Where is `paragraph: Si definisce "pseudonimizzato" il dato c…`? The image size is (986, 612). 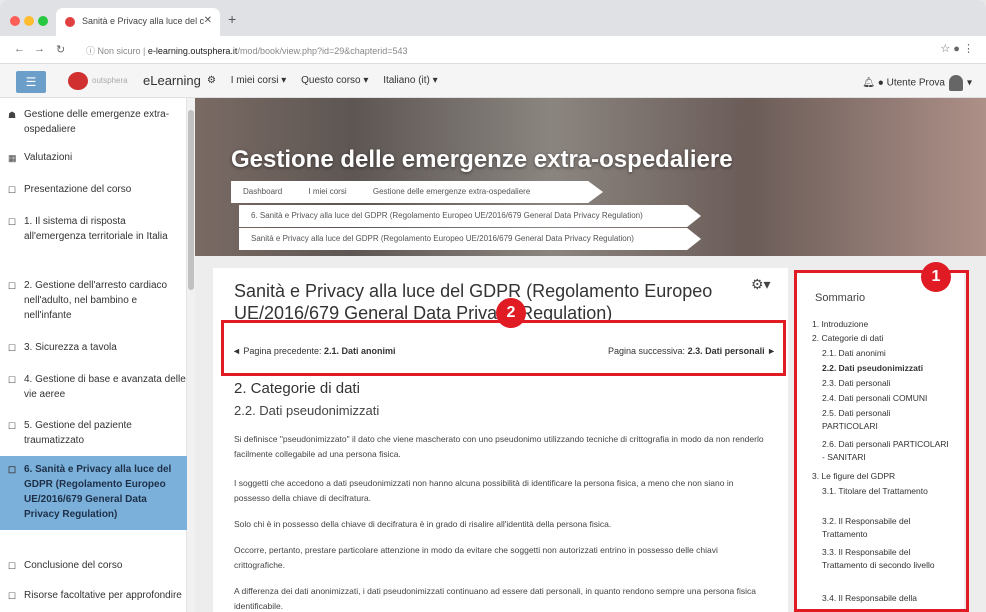 paragraph: Si definisce "pseudonimizzato" il dato c… is located at coordinates (499, 446).